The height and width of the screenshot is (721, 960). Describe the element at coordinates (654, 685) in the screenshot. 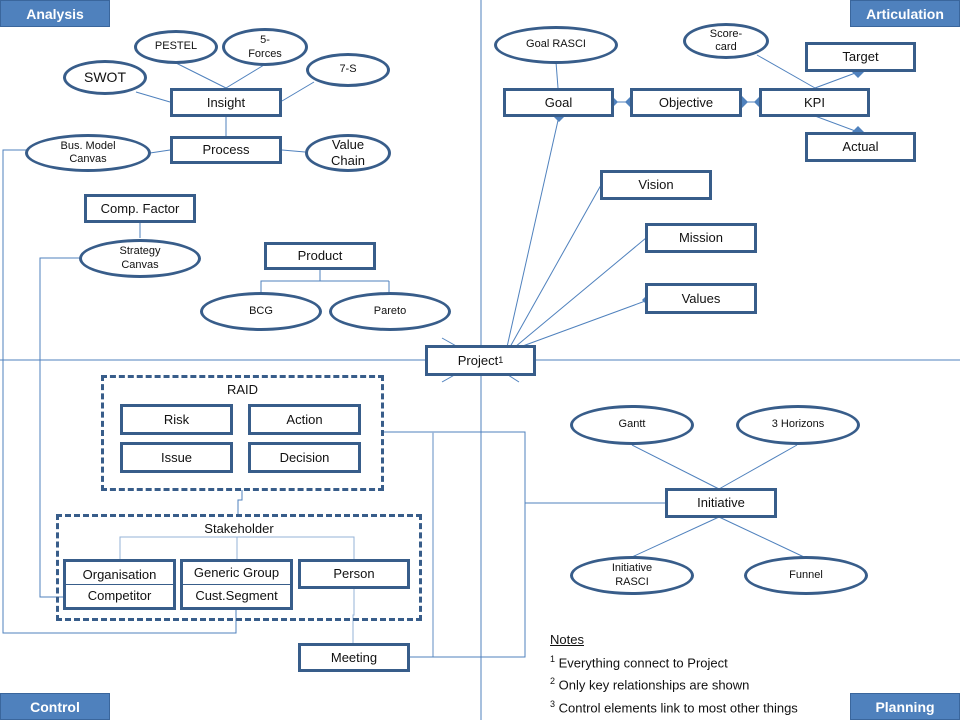

I see `note-text: Only key relationships are shown` at that location.